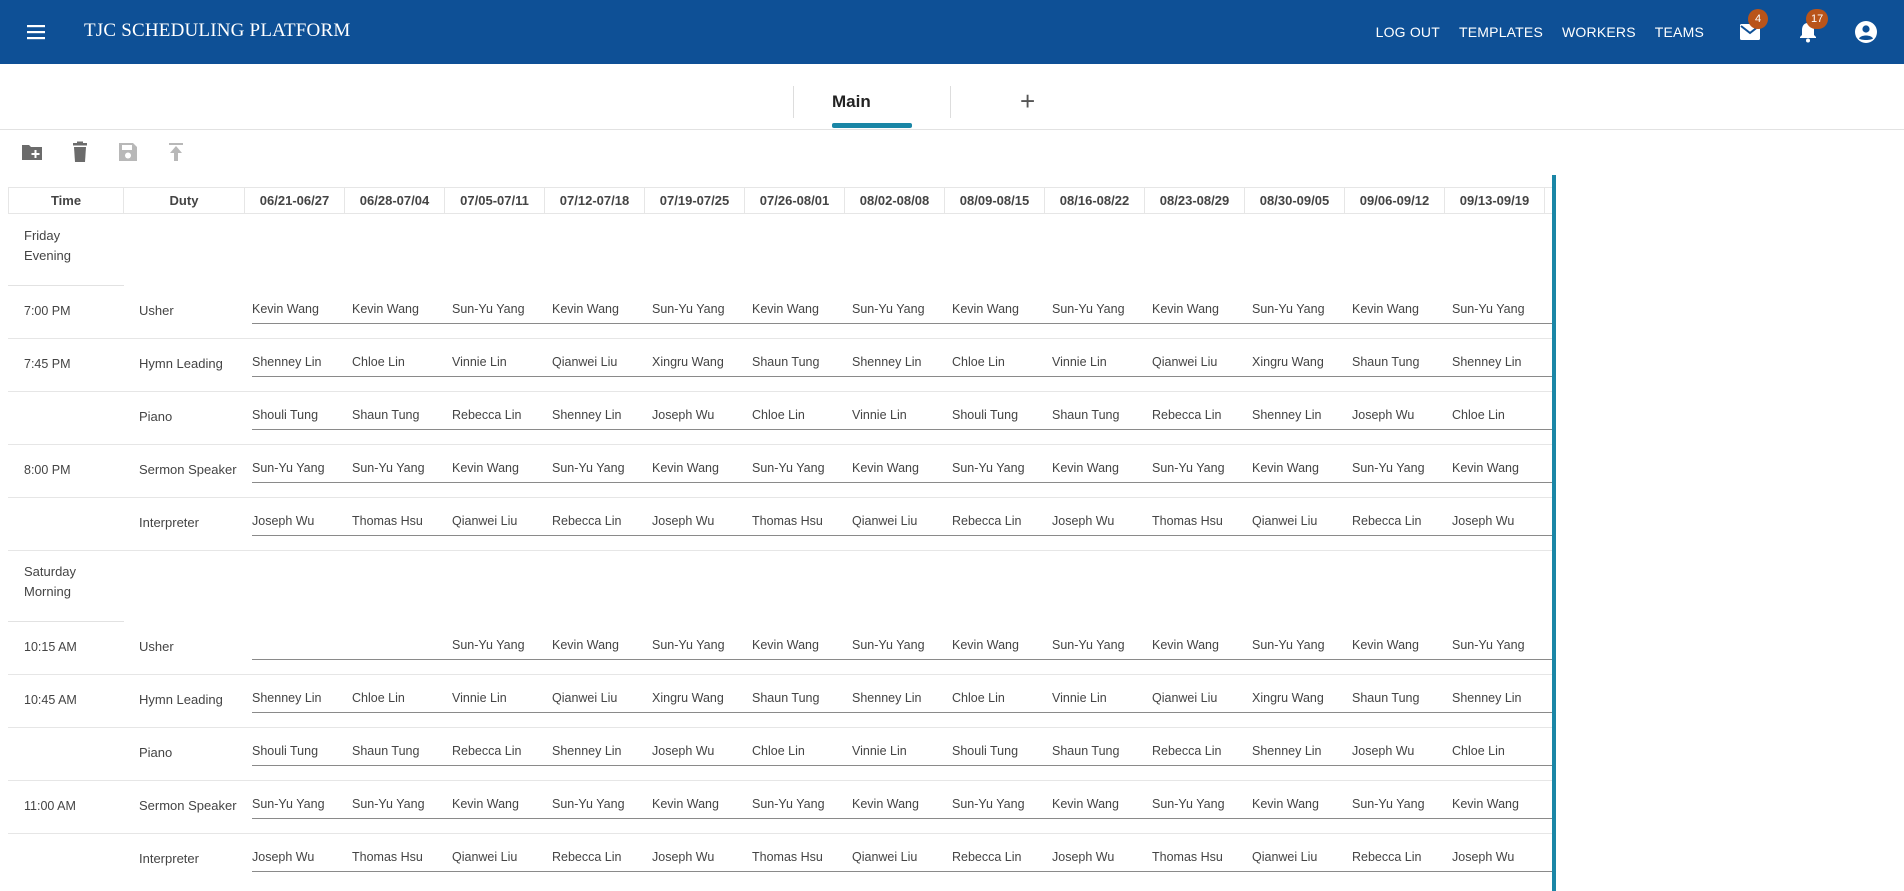  Describe the element at coordinates (1095, 201) in the screenshot. I see `week-header: 08/16-08/22` at that location.